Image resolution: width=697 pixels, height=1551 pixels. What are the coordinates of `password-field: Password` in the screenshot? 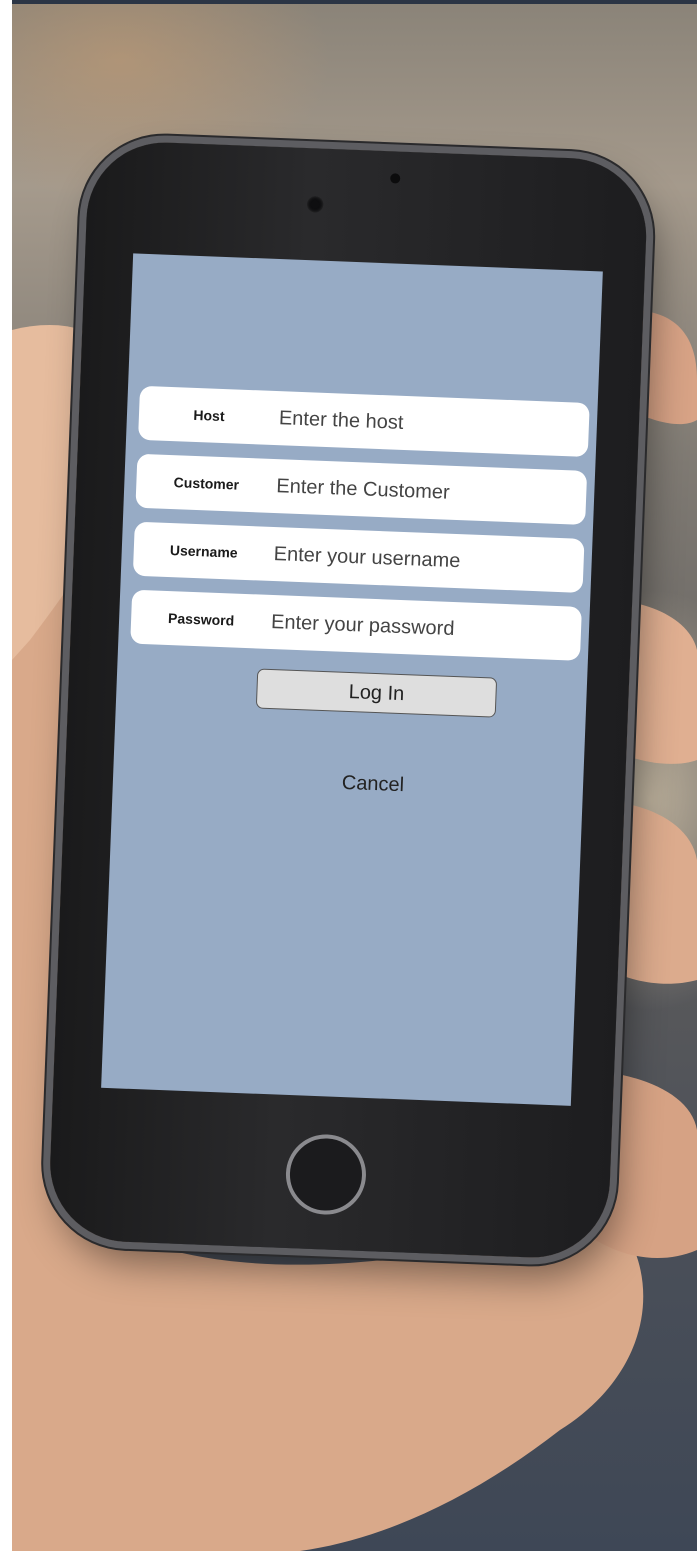 It's located at (356, 625).